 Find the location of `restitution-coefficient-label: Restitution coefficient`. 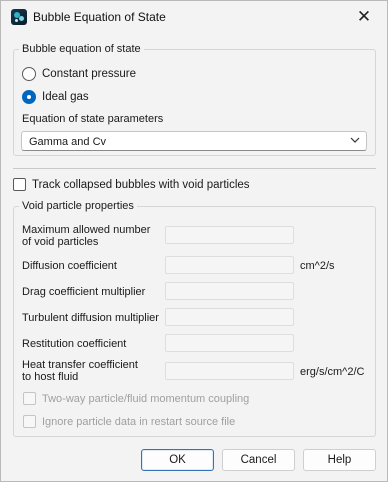

restitution-coefficient-label: Restitution coefficient is located at coordinates (74, 344).